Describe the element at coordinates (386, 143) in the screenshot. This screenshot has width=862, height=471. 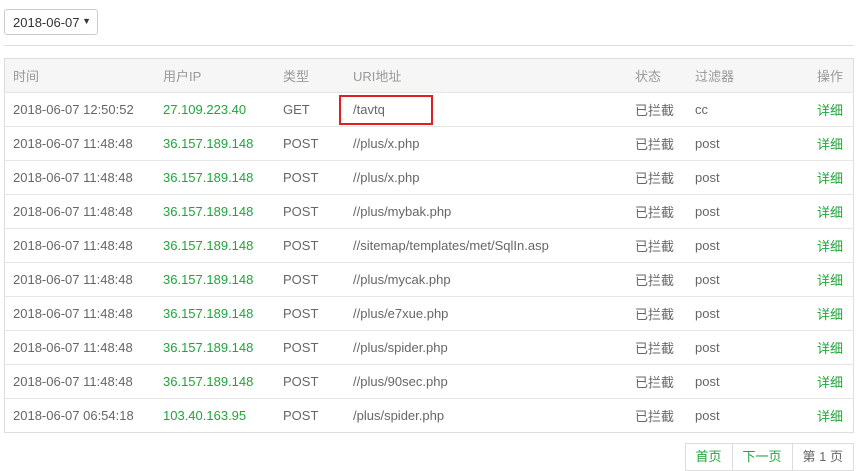
I see `uri-text: //plus/x.php` at that location.